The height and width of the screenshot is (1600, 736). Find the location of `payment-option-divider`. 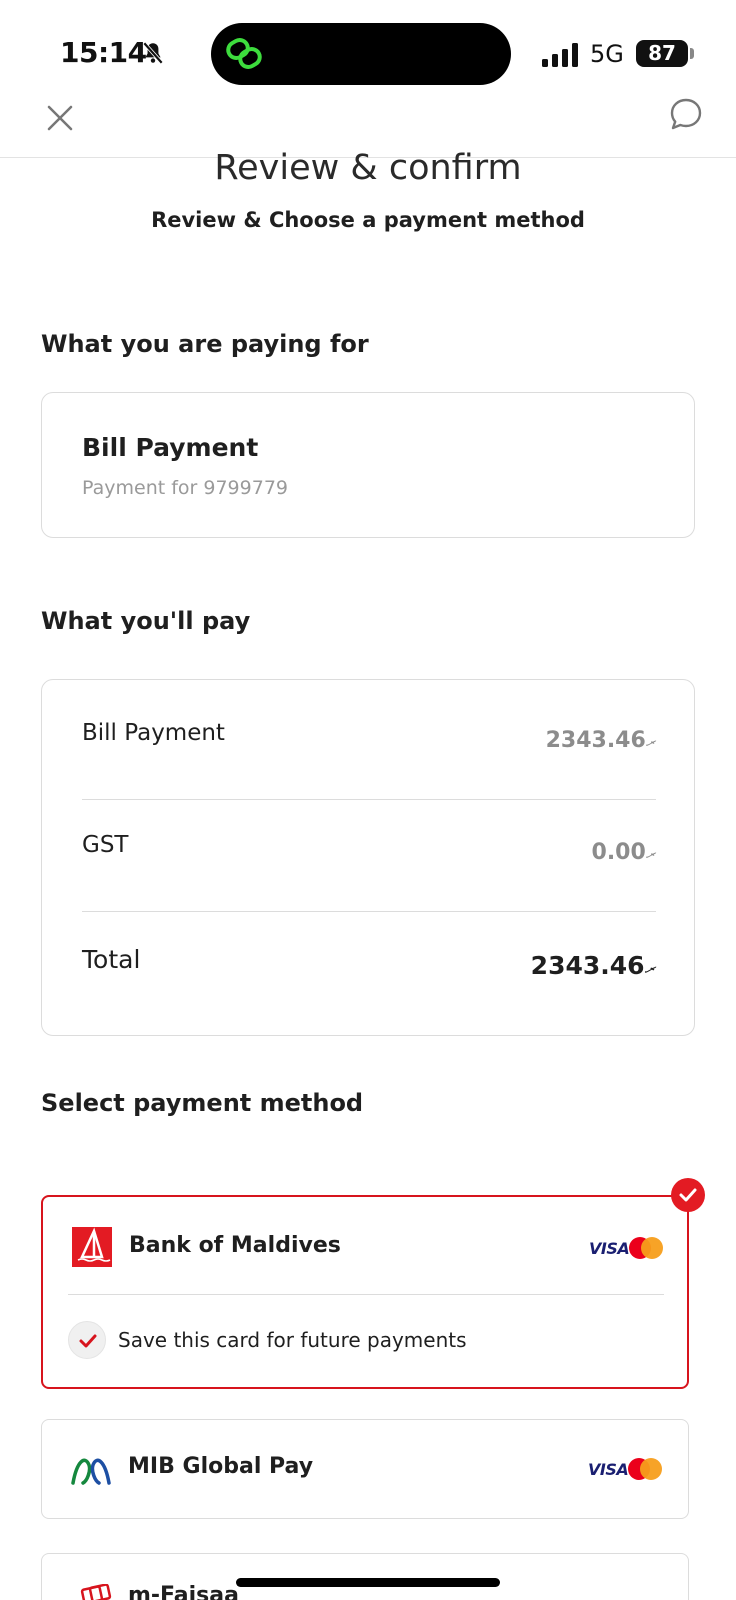

payment-option-divider is located at coordinates (366, 1294).